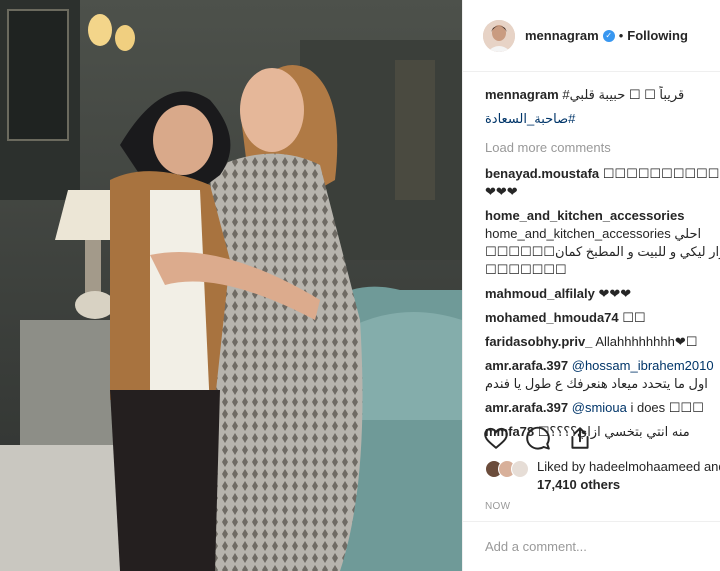 This screenshot has width=720, height=571. Describe the element at coordinates (542, 173) in the screenshot. I see `comment-username: benayad.moustafa` at that location.